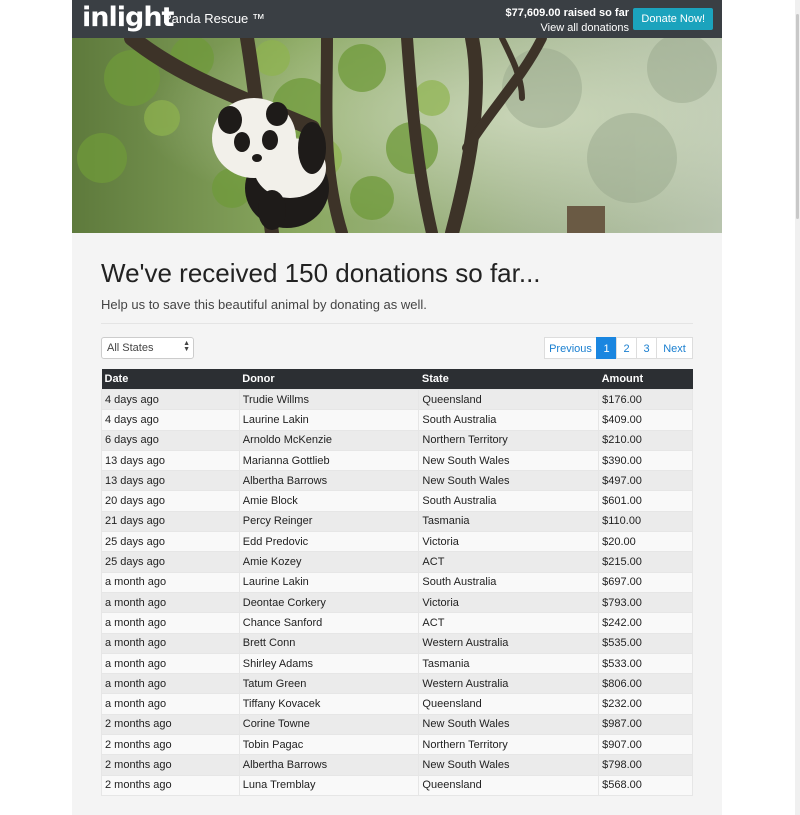 The height and width of the screenshot is (815, 800). What do you see at coordinates (214, 18) in the screenshot?
I see `org-name: Panda Rescue ™` at bounding box center [214, 18].